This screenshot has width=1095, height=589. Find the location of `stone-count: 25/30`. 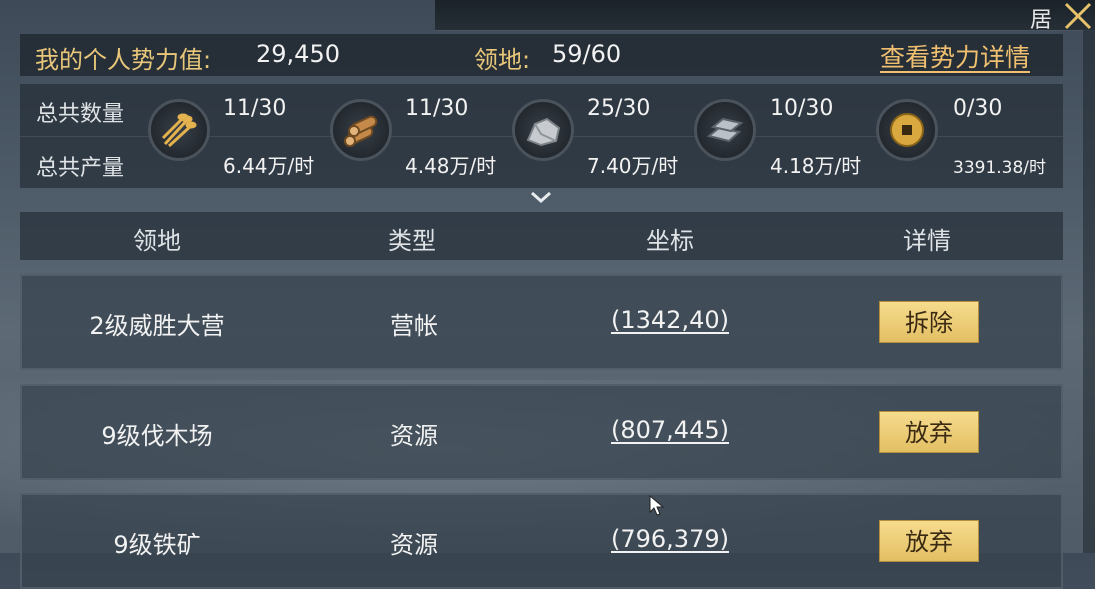

stone-count: 25/30 is located at coordinates (619, 108).